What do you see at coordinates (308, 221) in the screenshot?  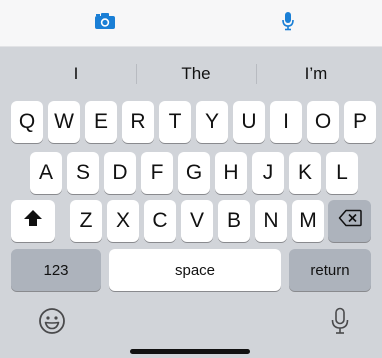 I see `key-m: M` at bounding box center [308, 221].